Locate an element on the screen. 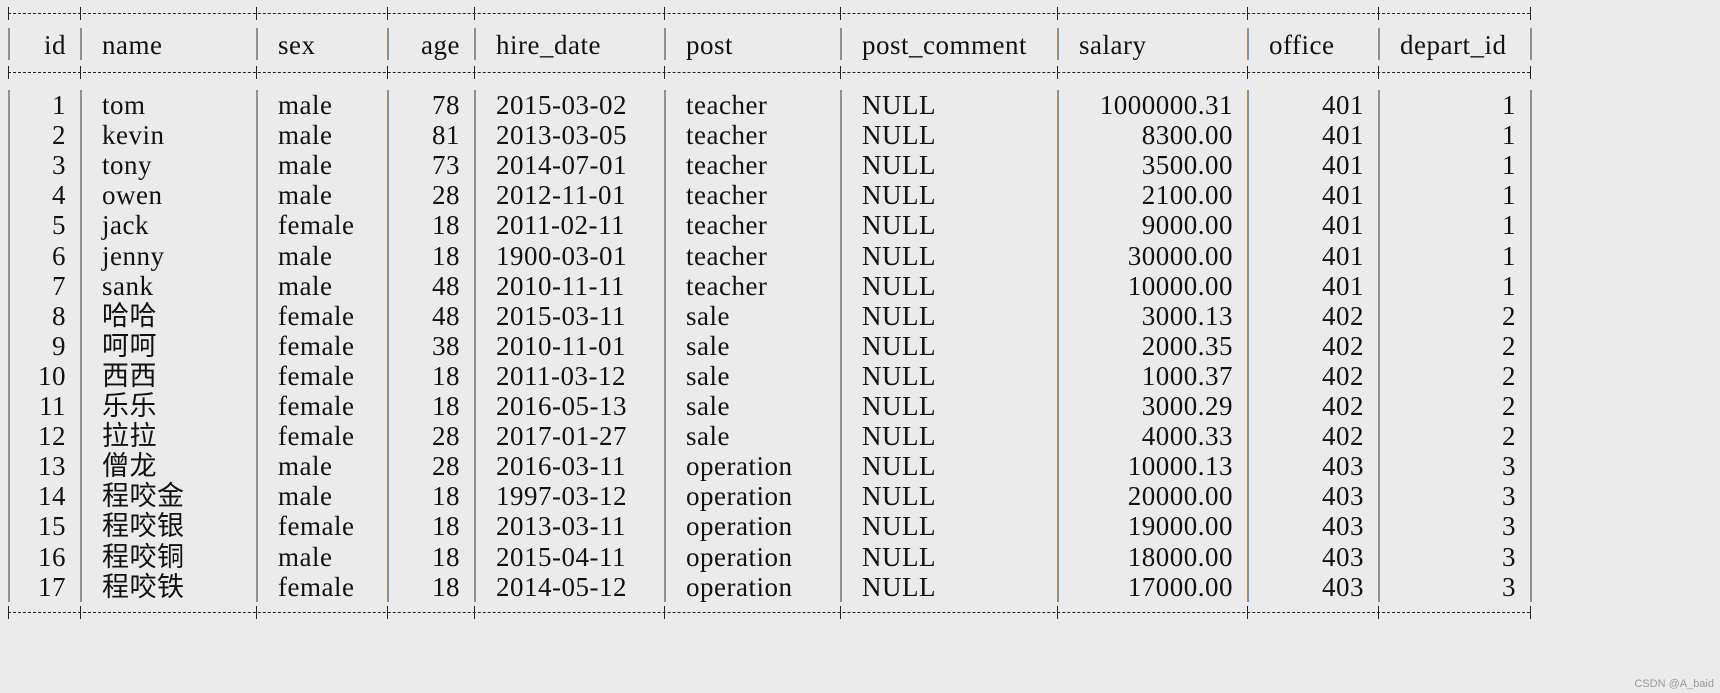 The width and height of the screenshot is (1720, 693). cell-hire-date: 2015-03-02 is located at coordinates (561, 105).